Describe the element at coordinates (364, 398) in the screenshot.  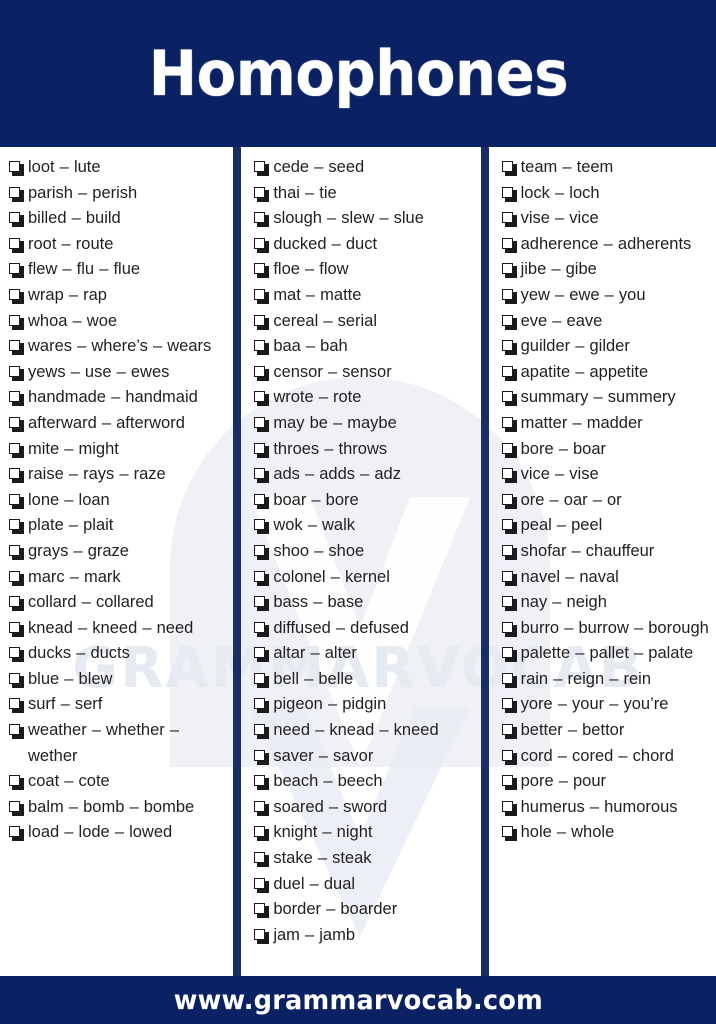
I see `checklist-item: wrote – rote` at that location.